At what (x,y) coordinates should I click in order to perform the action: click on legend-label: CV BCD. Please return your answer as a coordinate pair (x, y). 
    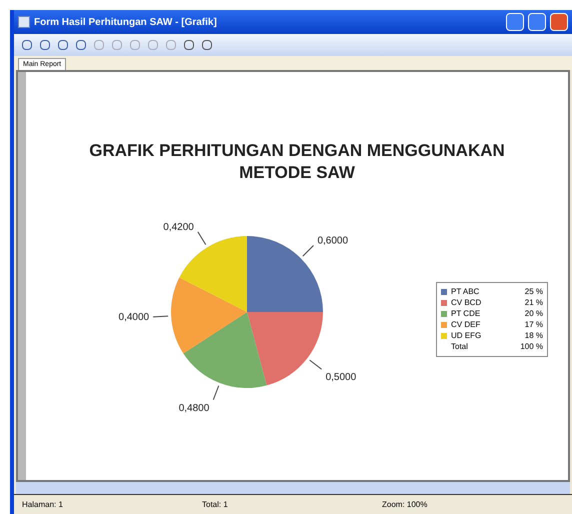
    Looking at the image, I should click on (466, 303).